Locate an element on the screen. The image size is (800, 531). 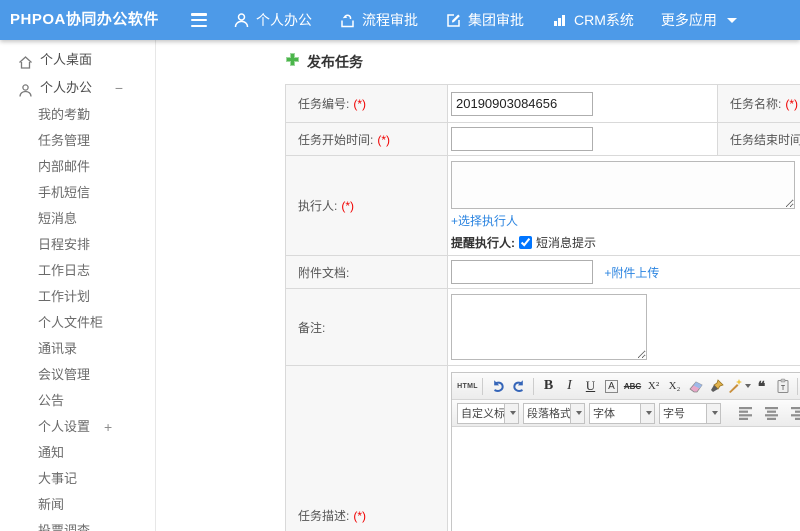
sidebar-item-news: 新闻 is located at coordinates (77, 505).